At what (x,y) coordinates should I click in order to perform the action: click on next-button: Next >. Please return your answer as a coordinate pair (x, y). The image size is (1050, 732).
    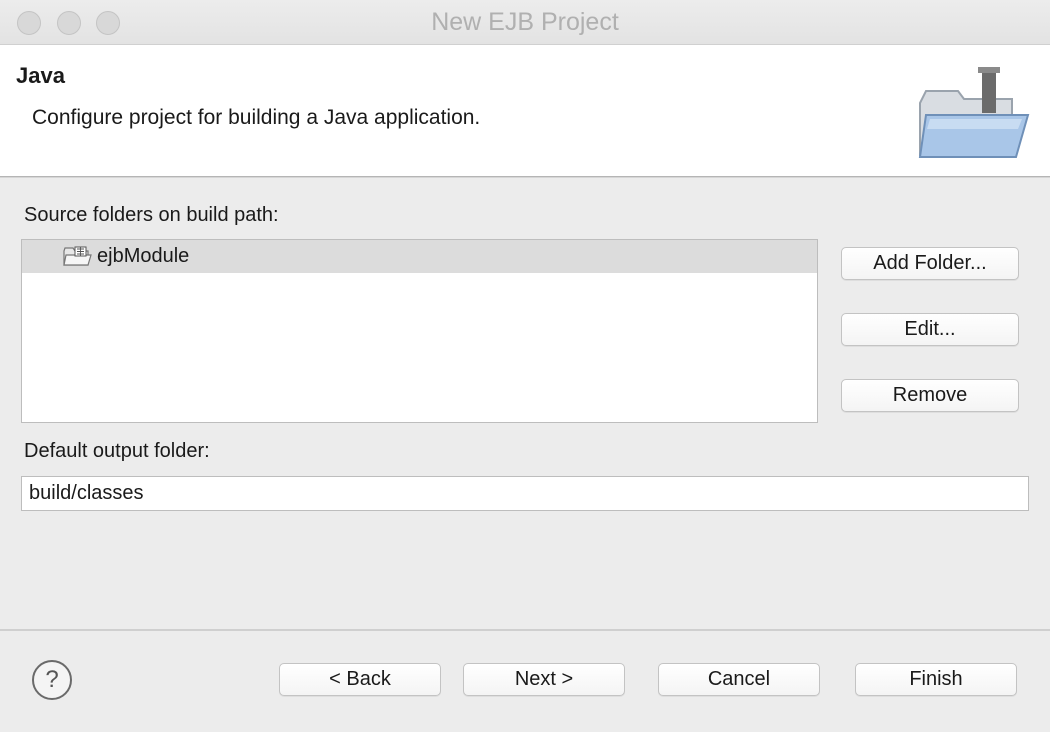
    Looking at the image, I should click on (544, 679).